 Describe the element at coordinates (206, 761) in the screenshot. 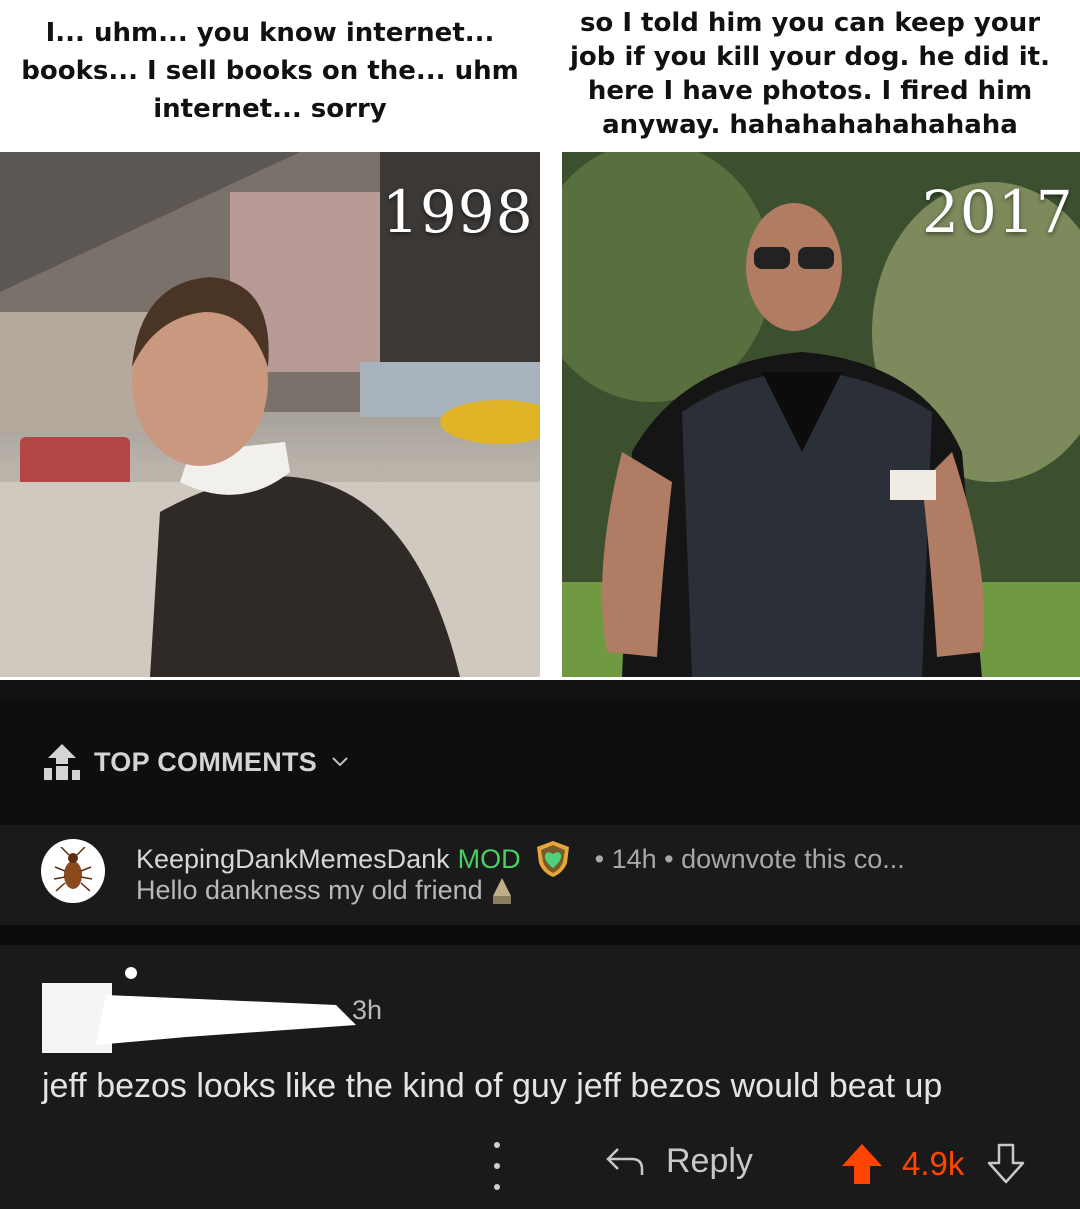

I see `sort-label: TOP COMMENTS` at that location.